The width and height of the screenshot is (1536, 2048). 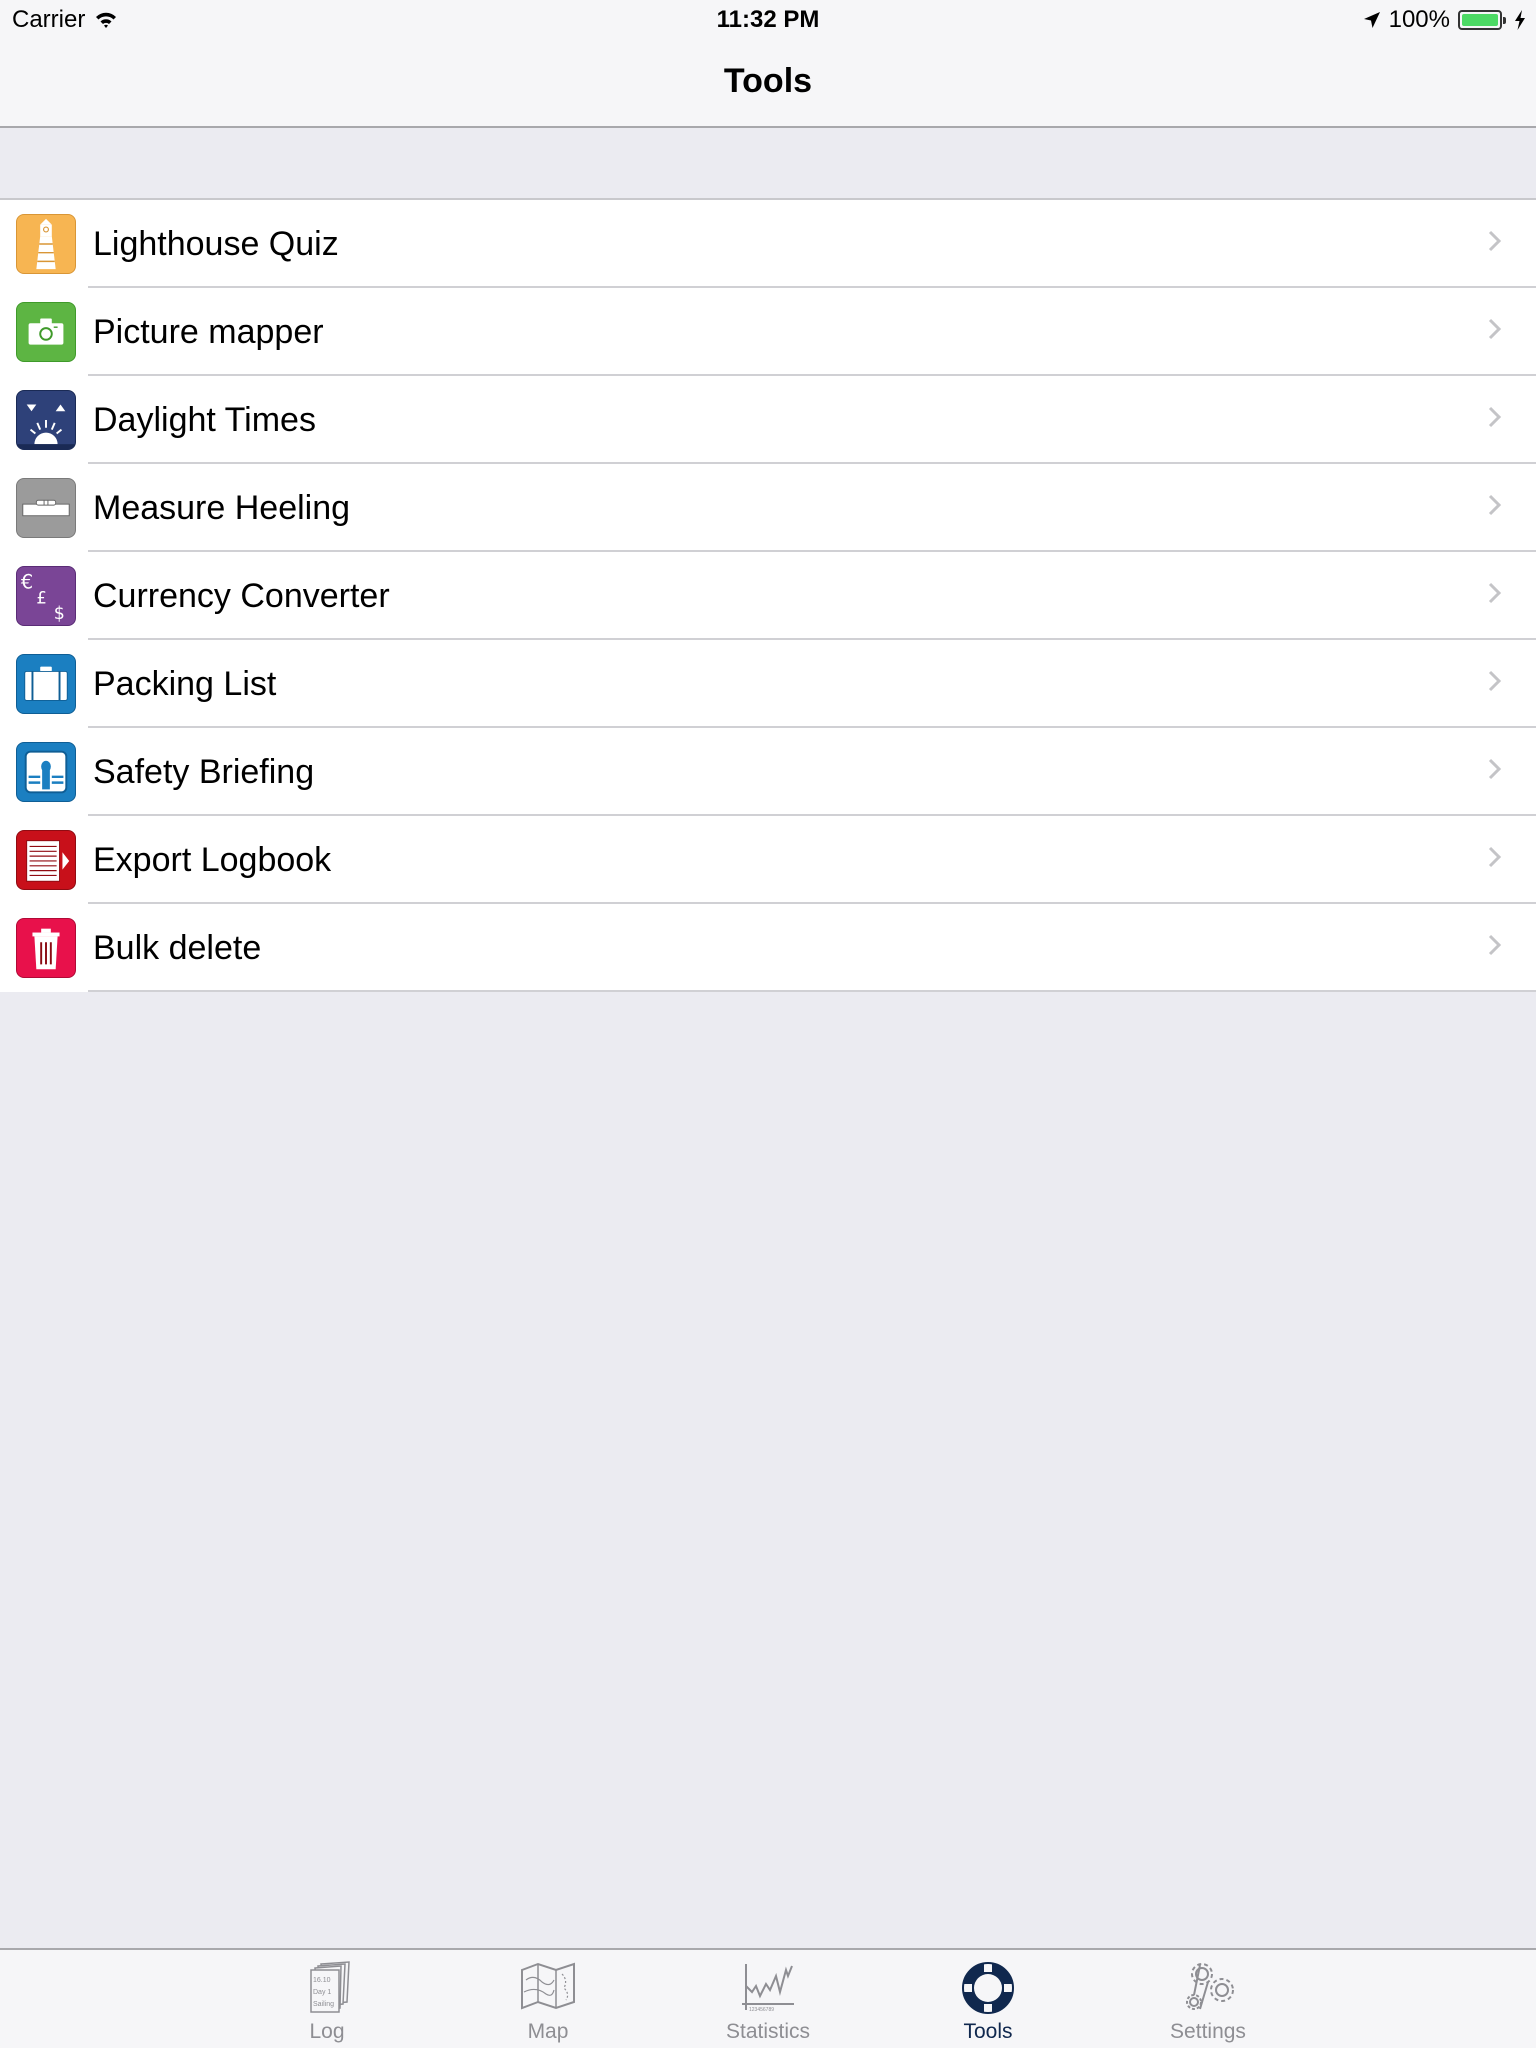 I want to click on tool-label: Packing List, so click(x=185, y=683).